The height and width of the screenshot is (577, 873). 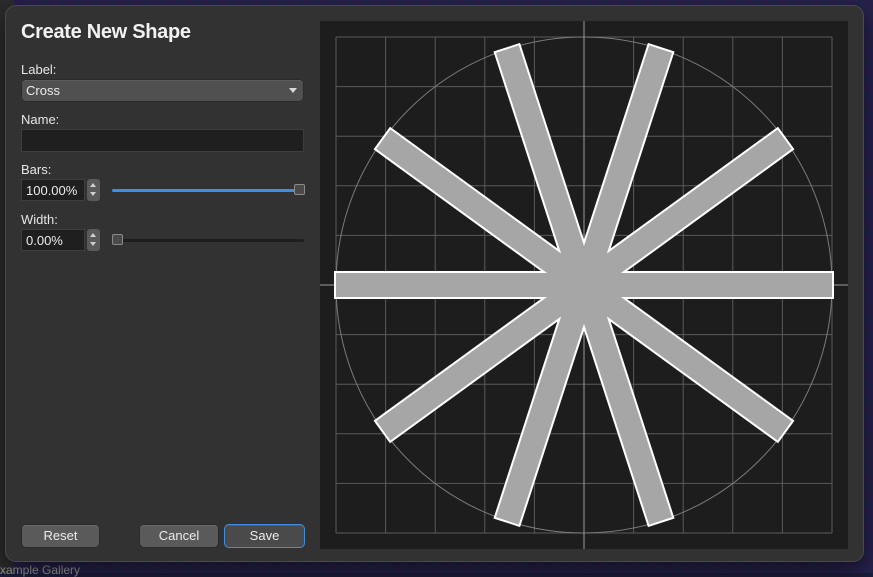 I want to click on save-button: Save, so click(x=264, y=536).